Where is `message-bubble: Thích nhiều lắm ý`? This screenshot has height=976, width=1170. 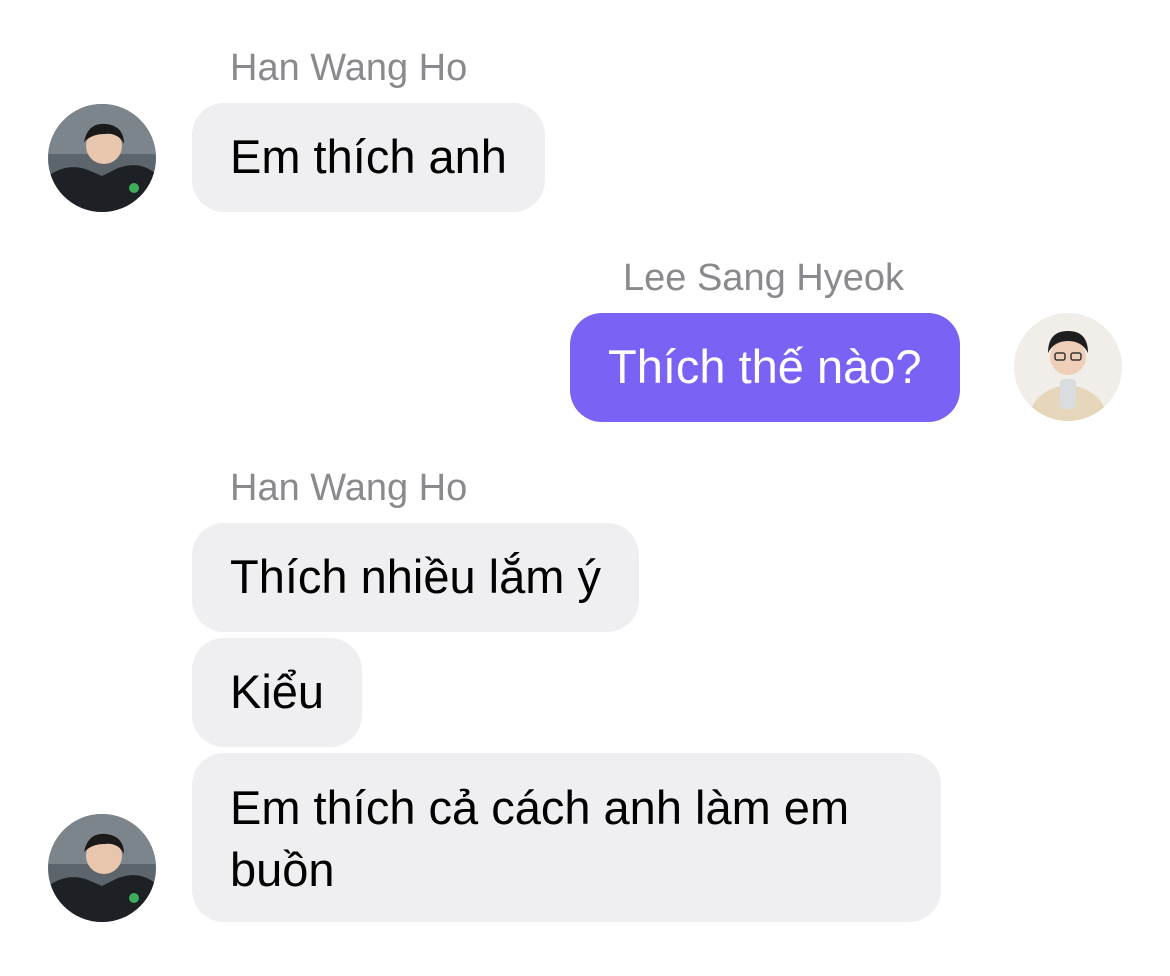 message-bubble: Thích nhiều lắm ý is located at coordinates (415, 577).